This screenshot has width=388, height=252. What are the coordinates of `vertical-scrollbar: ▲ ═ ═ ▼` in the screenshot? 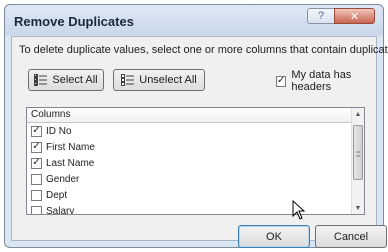 It's located at (357, 161).